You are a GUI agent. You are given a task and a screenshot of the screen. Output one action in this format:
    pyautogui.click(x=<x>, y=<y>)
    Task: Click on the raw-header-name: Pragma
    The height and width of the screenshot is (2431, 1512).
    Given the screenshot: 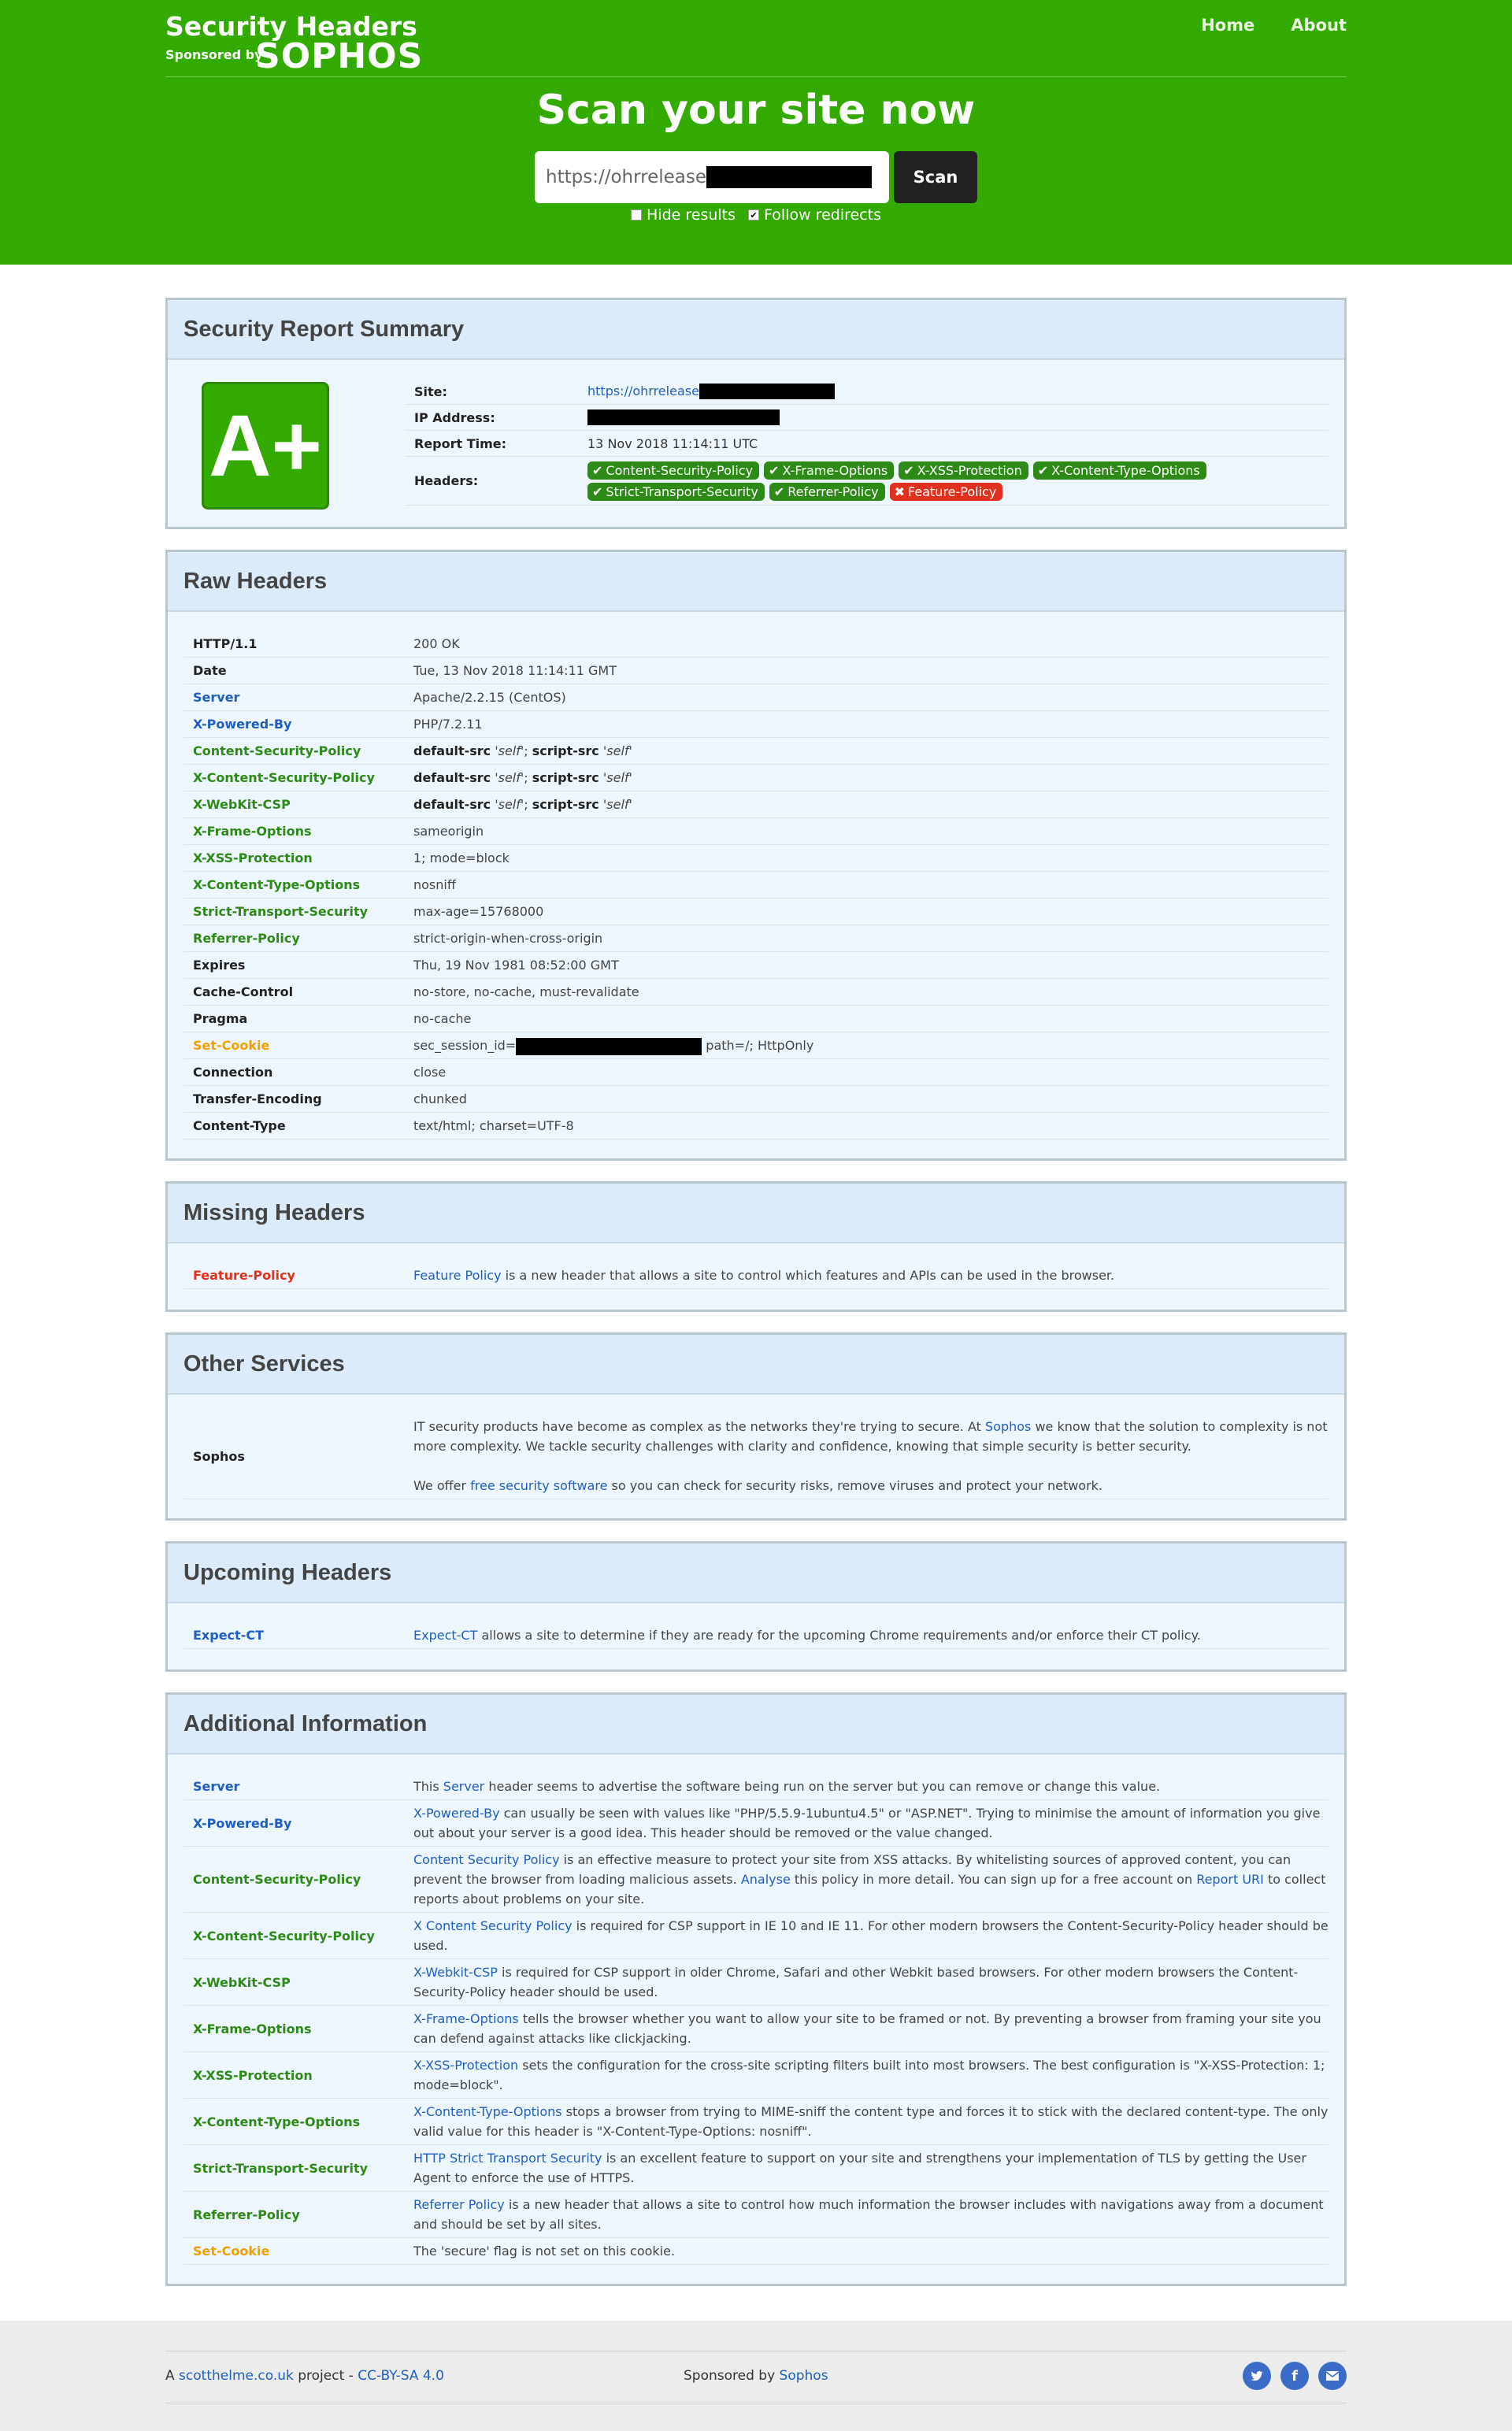 What is the action you would take?
    pyautogui.click(x=220, y=1019)
    